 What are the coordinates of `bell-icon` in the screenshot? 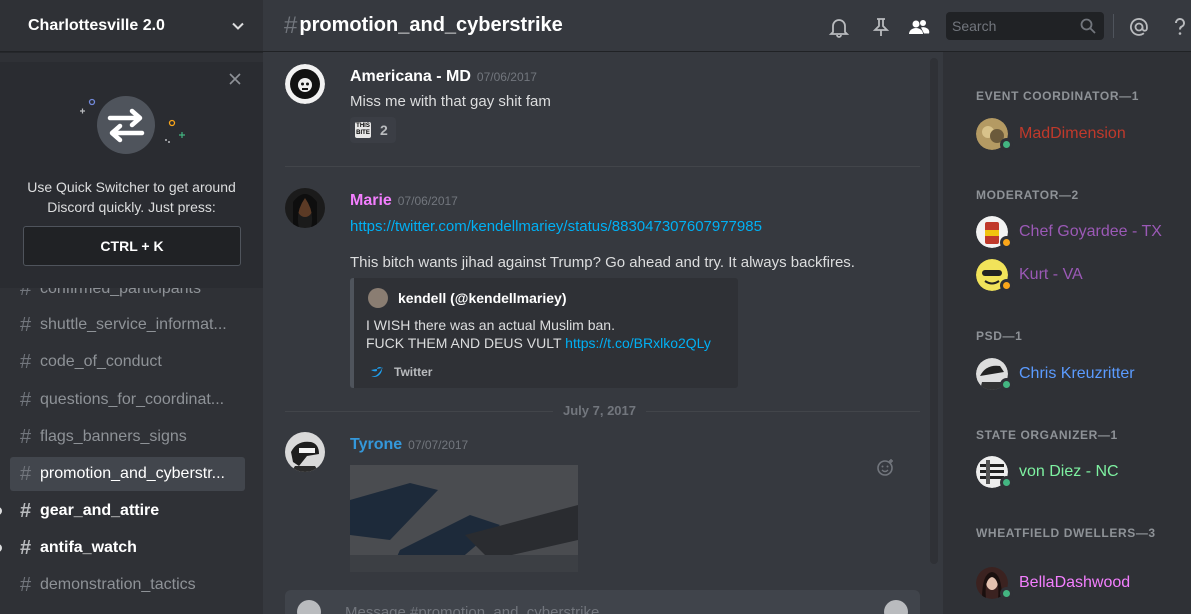 It's located at (839, 27).